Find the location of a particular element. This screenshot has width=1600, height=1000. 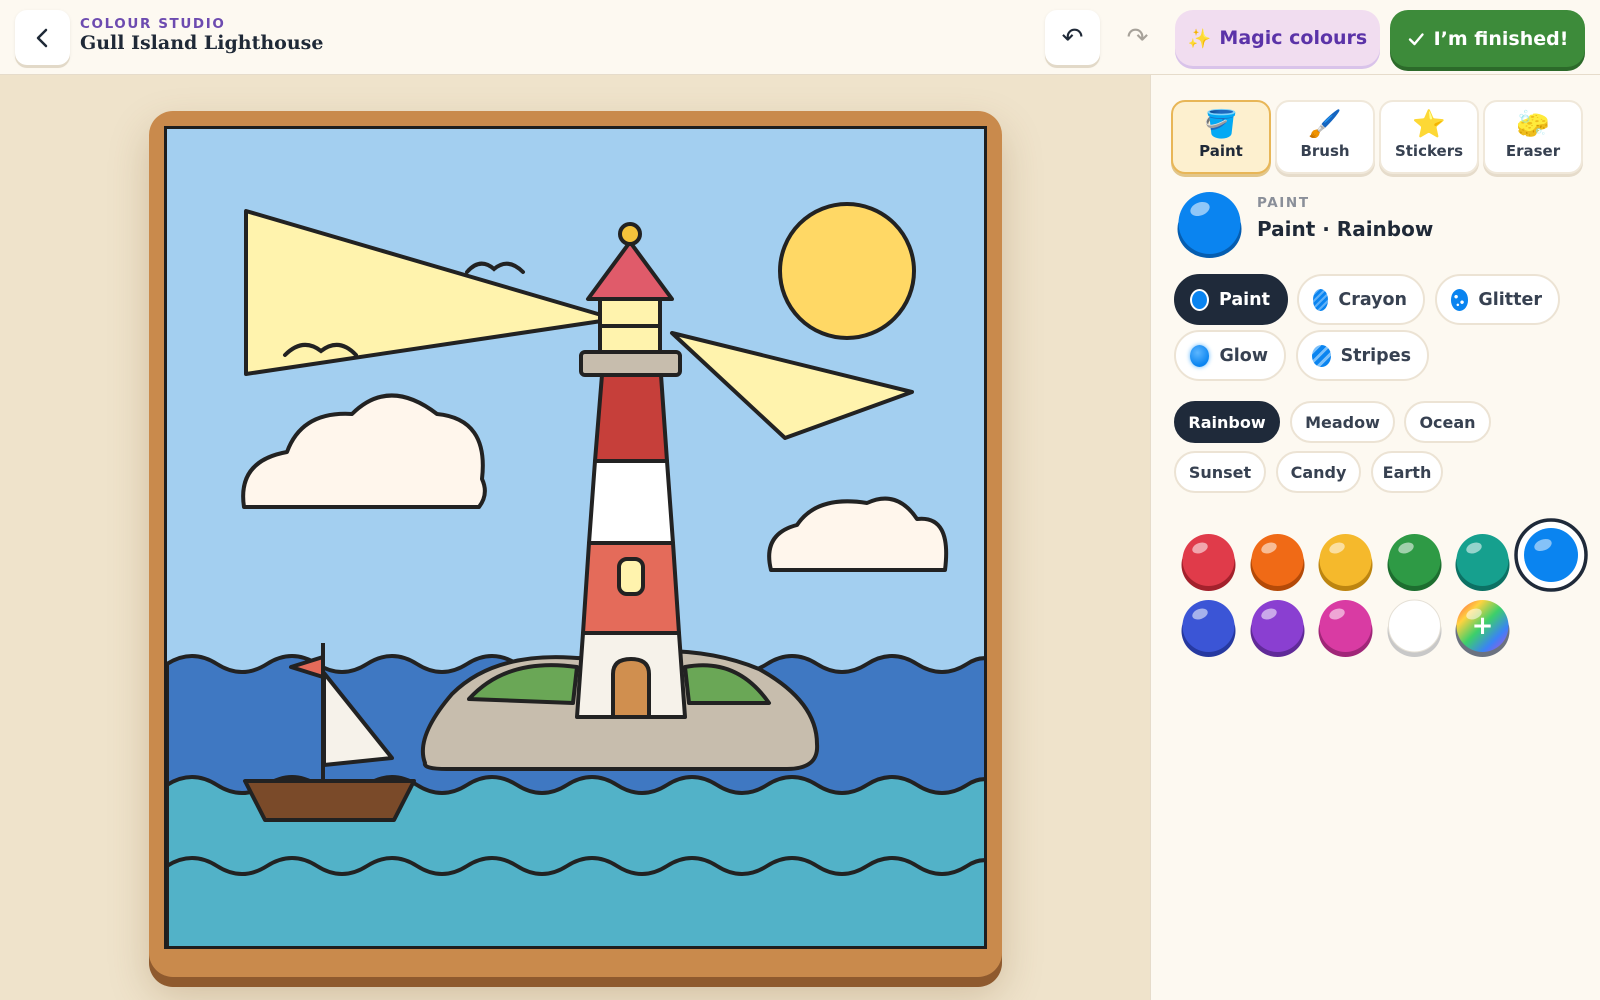

palette-label: Candy is located at coordinates (1318, 472).